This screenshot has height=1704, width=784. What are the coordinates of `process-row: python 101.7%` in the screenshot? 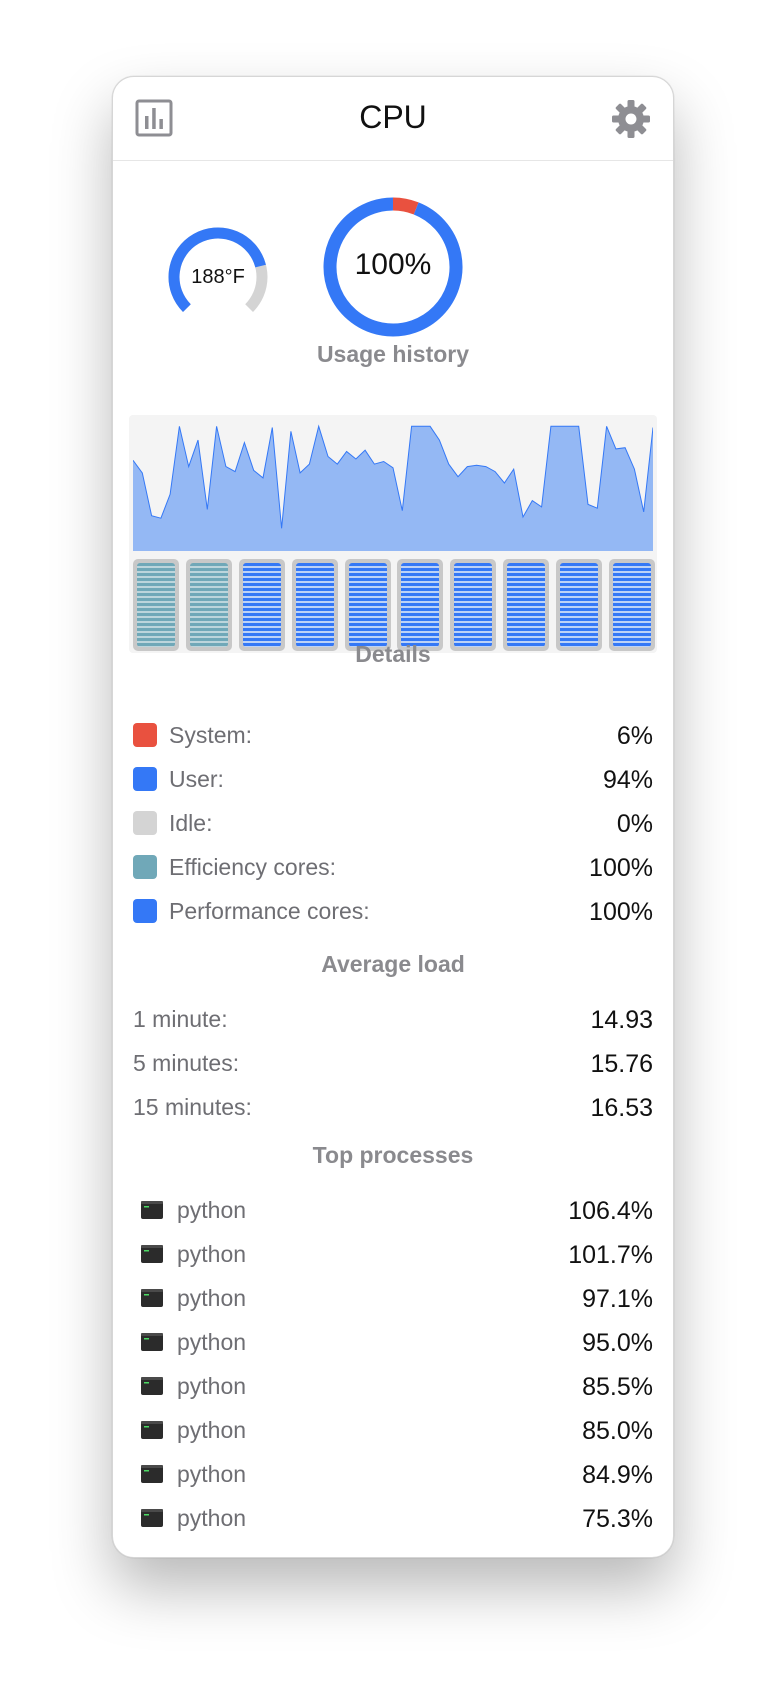 It's located at (393, 1255).